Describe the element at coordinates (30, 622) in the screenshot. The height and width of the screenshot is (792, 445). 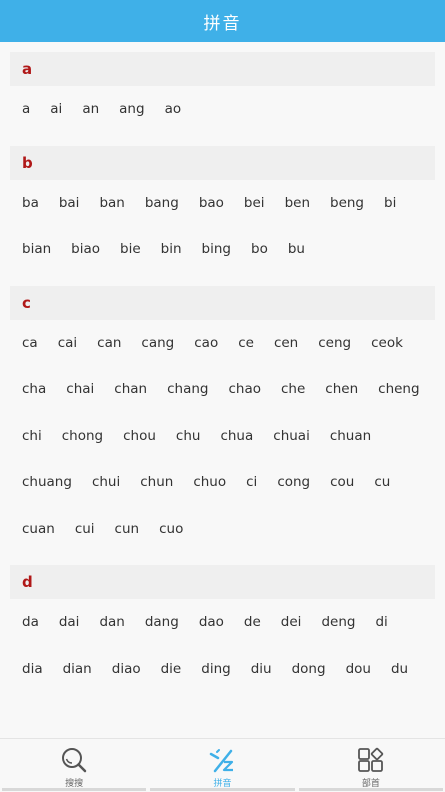
I see `syllable-item: da` at that location.